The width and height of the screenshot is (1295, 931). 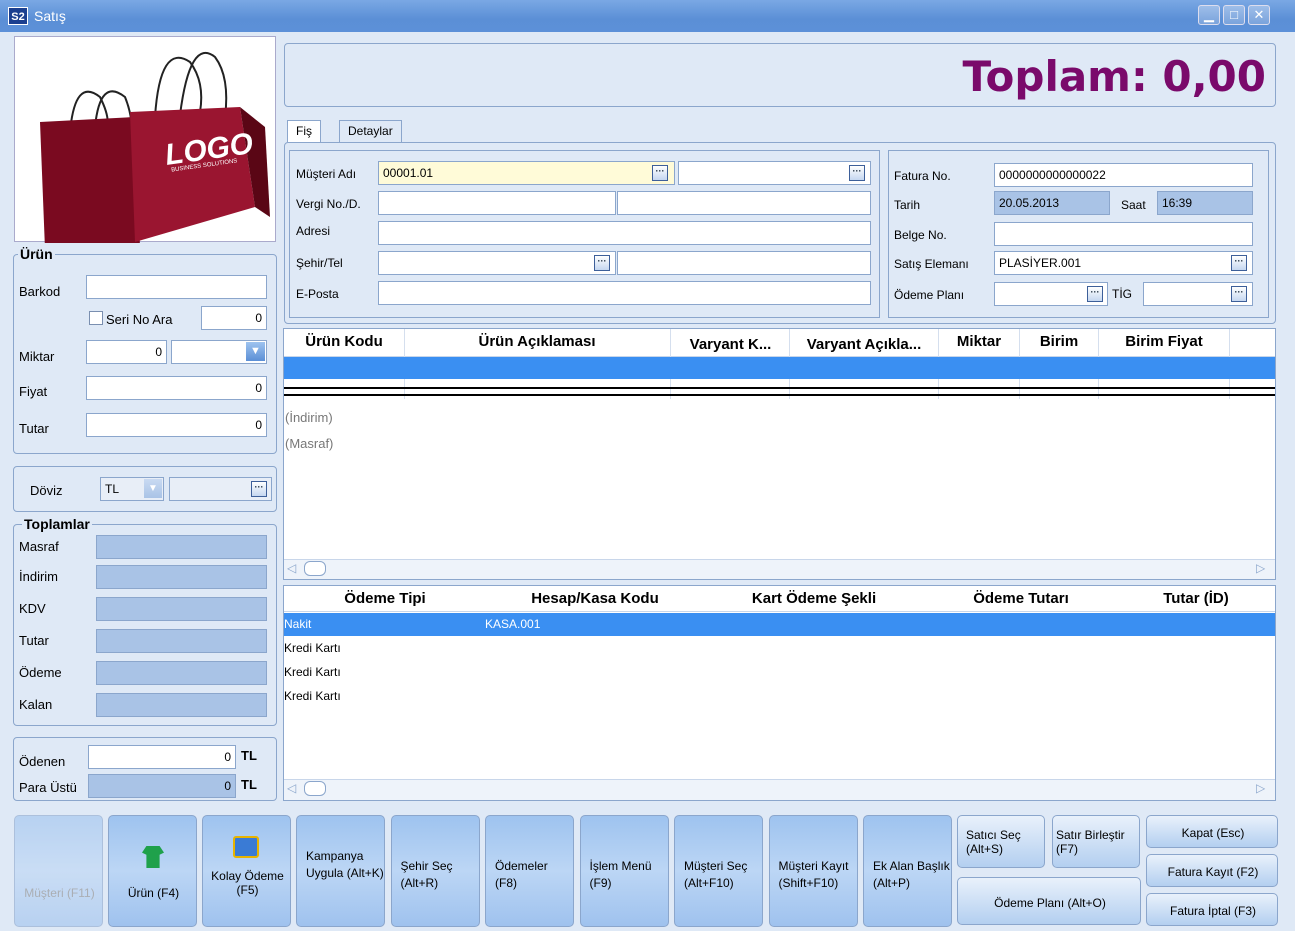 I want to click on city-input, so click(x=497, y=263).